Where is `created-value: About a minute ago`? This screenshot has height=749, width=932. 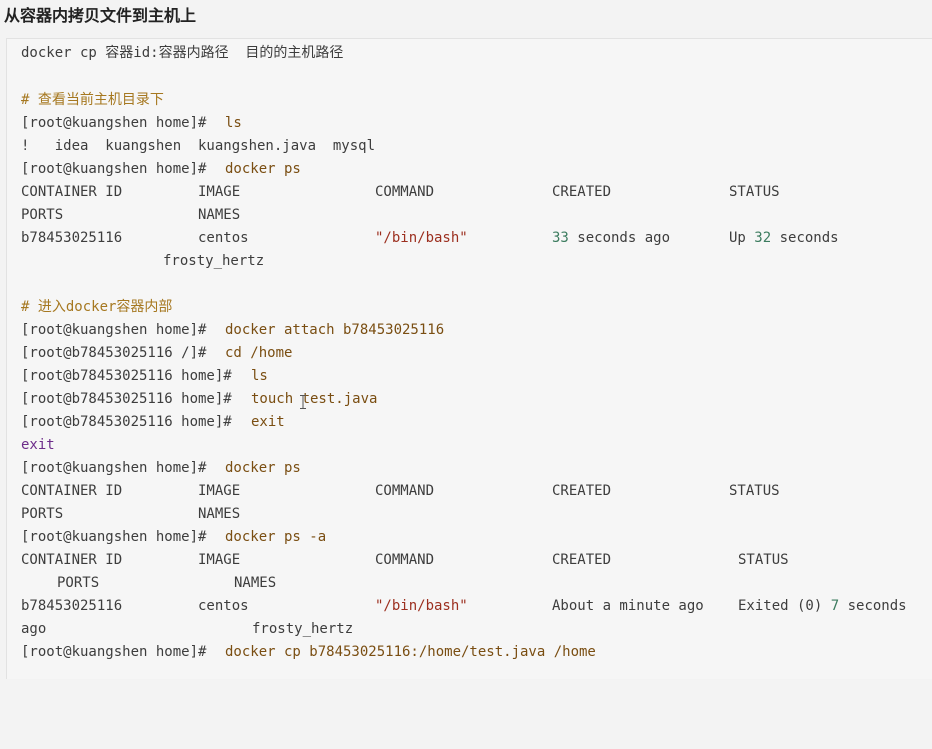 created-value: About a minute ago is located at coordinates (628, 606).